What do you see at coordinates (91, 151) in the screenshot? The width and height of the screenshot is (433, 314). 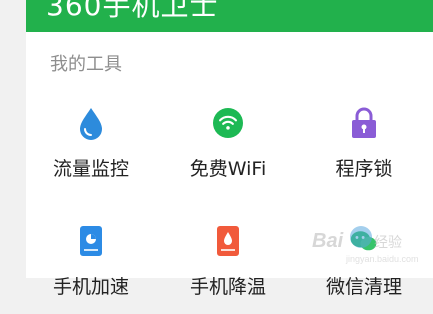 I see `tool-traffic-monitor: 流量监控` at bounding box center [91, 151].